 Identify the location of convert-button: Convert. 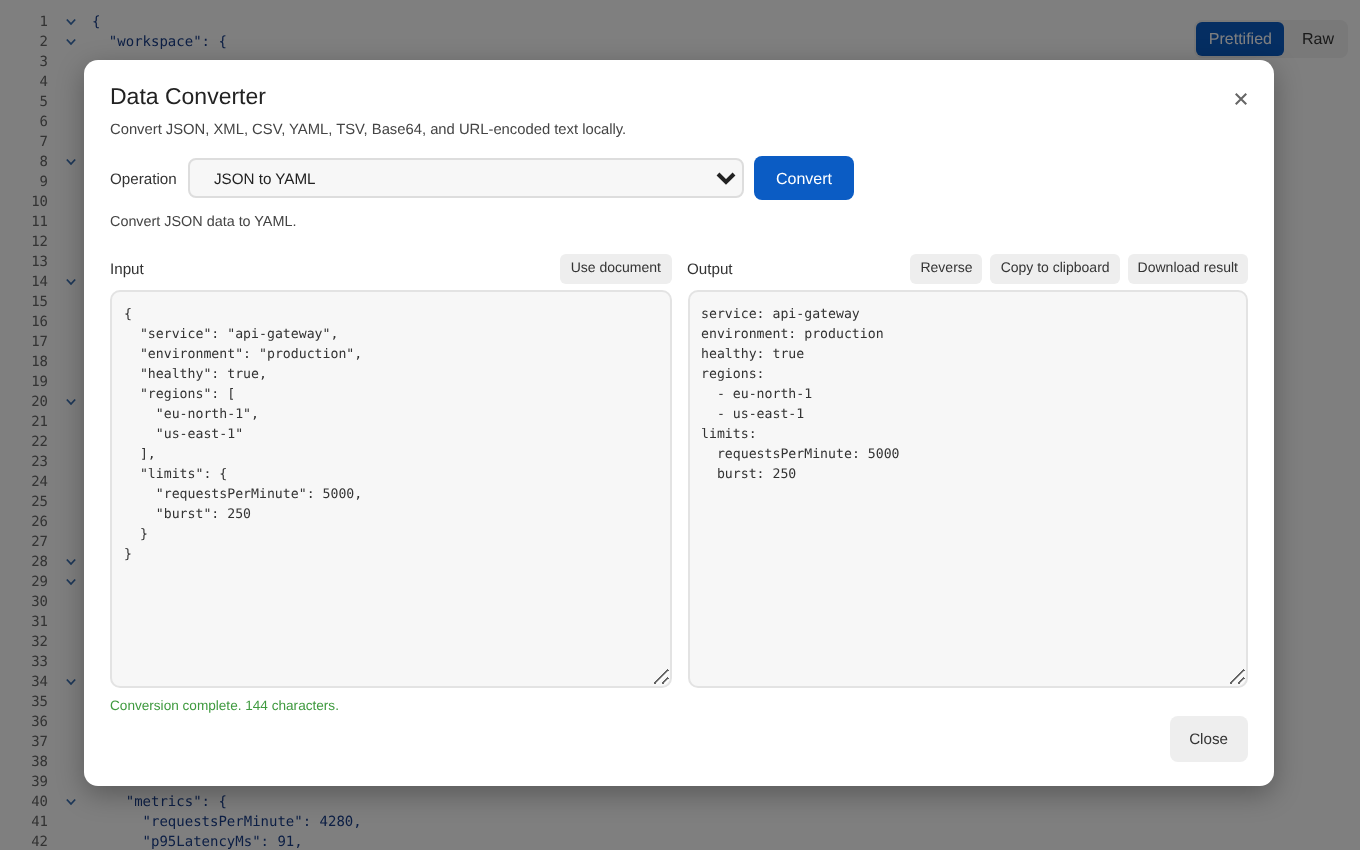
(804, 178).